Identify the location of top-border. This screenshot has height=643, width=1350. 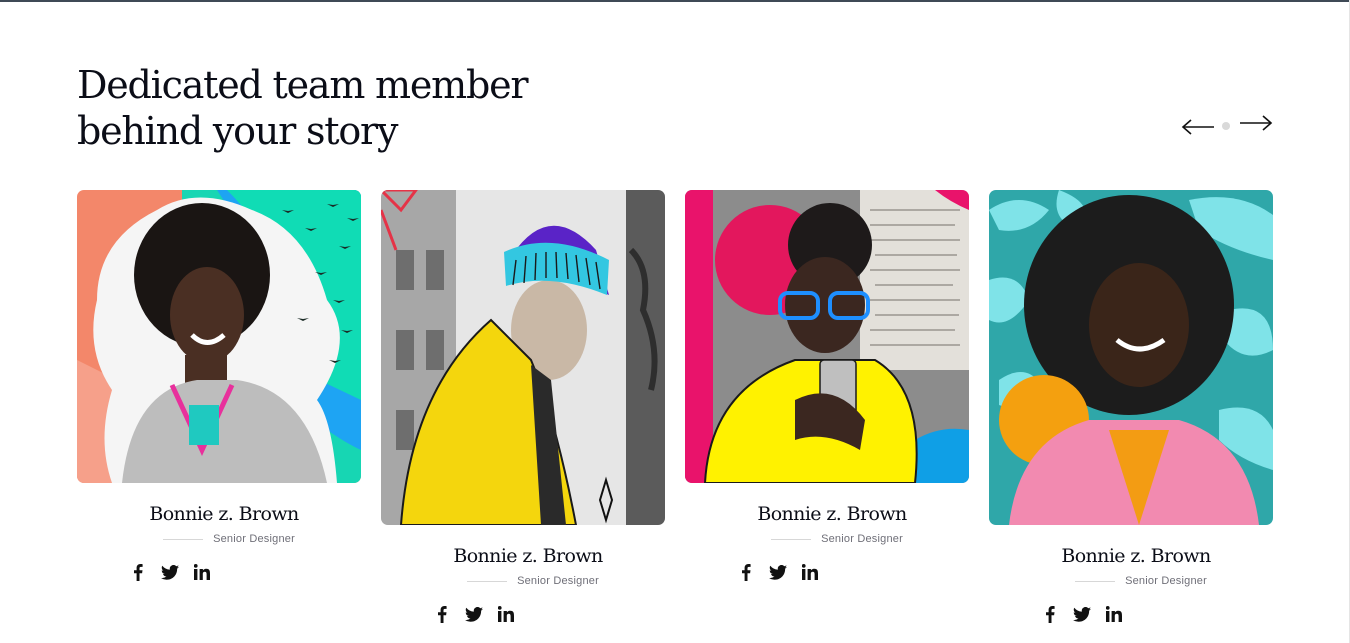
(675, 1).